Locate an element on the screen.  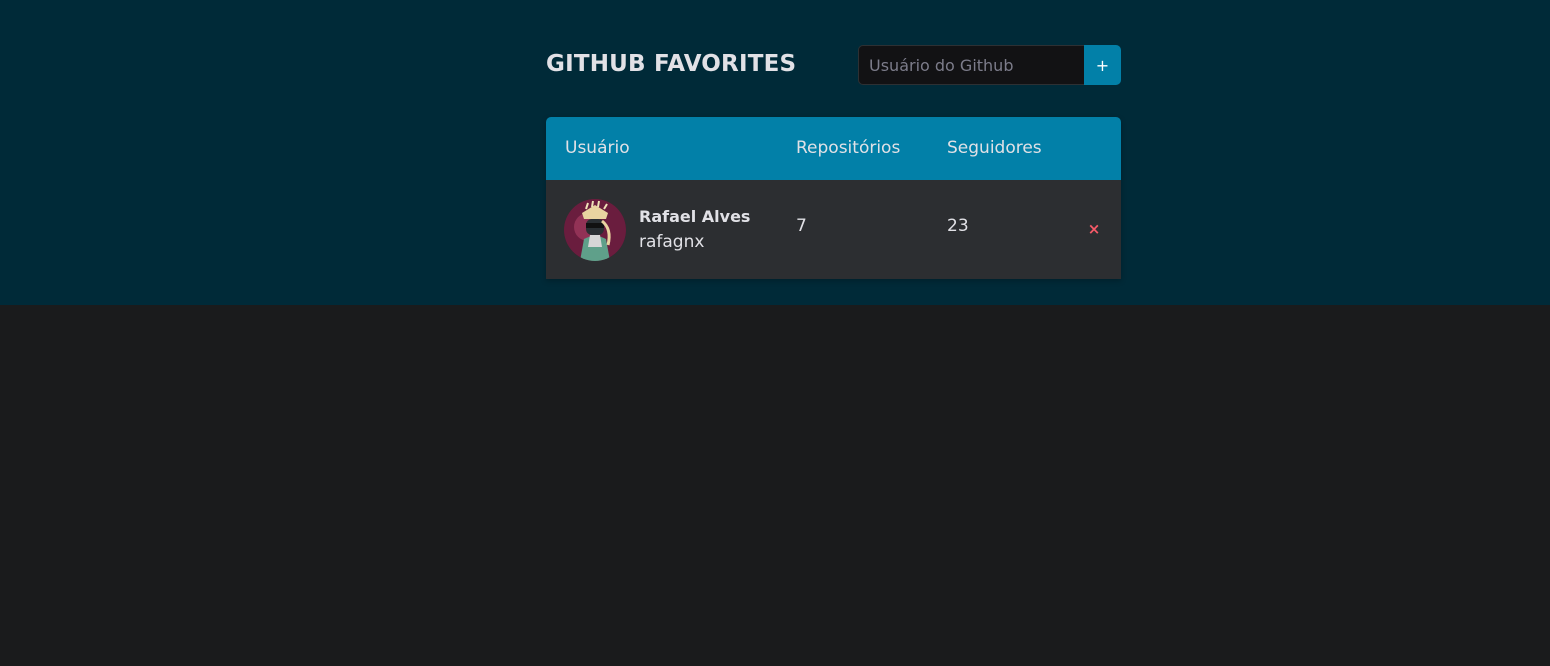
followers-count: 23 is located at coordinates (958, 226).